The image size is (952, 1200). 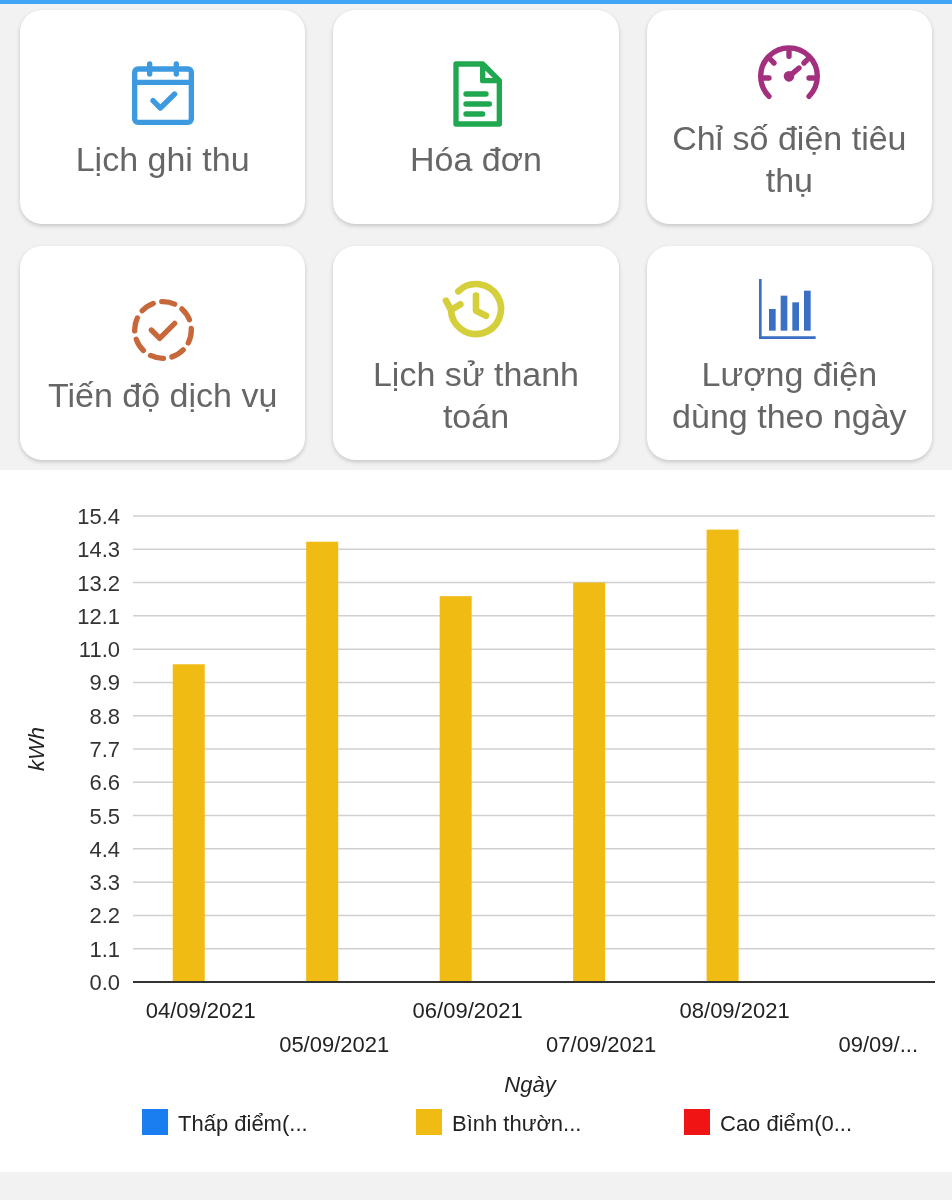 What do you see at coordinates (789, 353) in the screenshot?
I see `menu-tile: Lượng điện dùng theo ngày` at bounding box center [789, 353].